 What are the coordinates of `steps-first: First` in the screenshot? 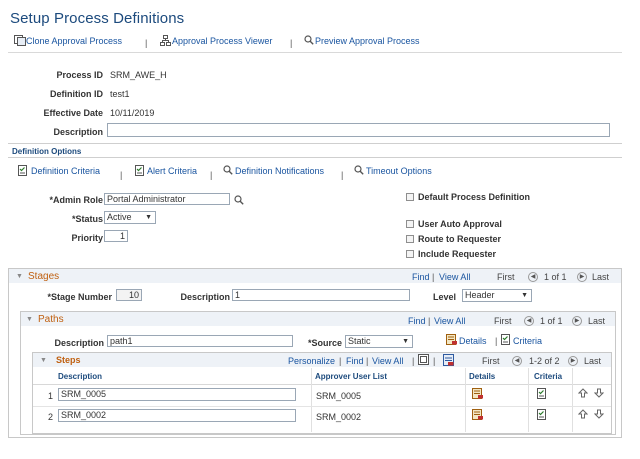 It's located at (491, 361).